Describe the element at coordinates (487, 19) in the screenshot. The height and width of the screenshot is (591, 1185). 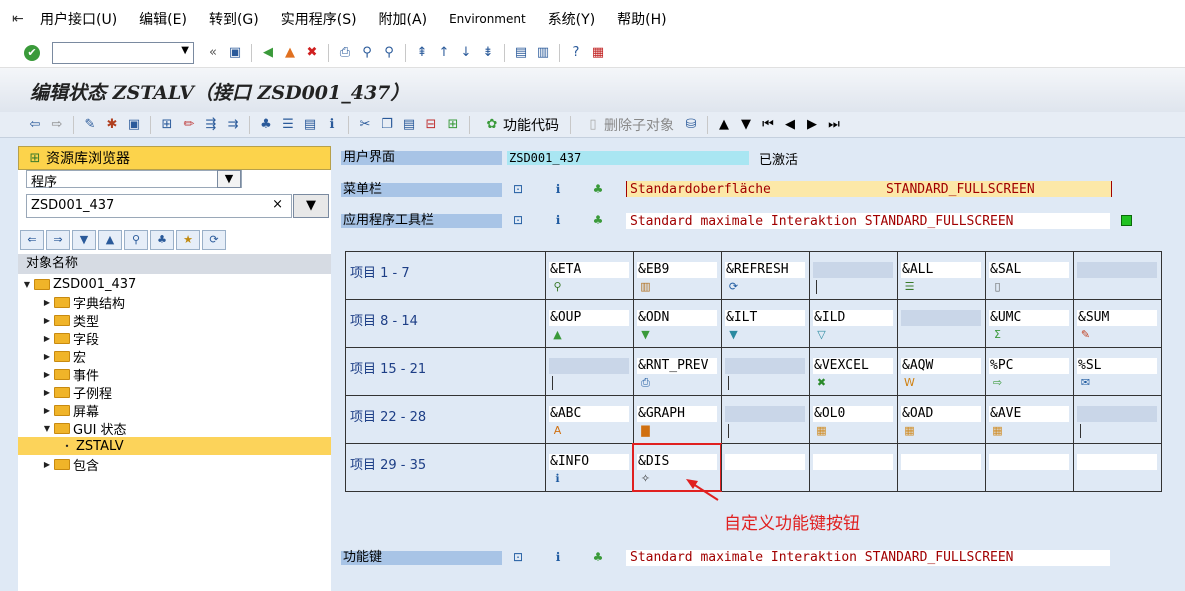
I see `menu-environment: Environment` at that location.